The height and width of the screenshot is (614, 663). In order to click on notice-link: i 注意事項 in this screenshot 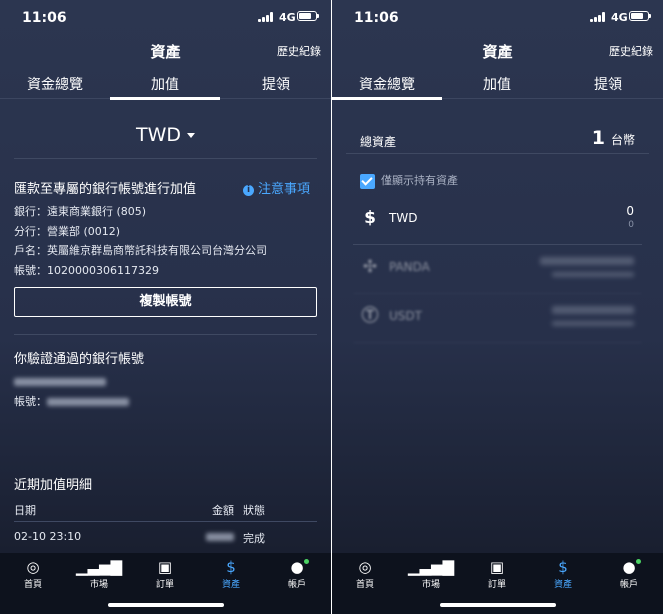, I will do `click(276, 187)`.